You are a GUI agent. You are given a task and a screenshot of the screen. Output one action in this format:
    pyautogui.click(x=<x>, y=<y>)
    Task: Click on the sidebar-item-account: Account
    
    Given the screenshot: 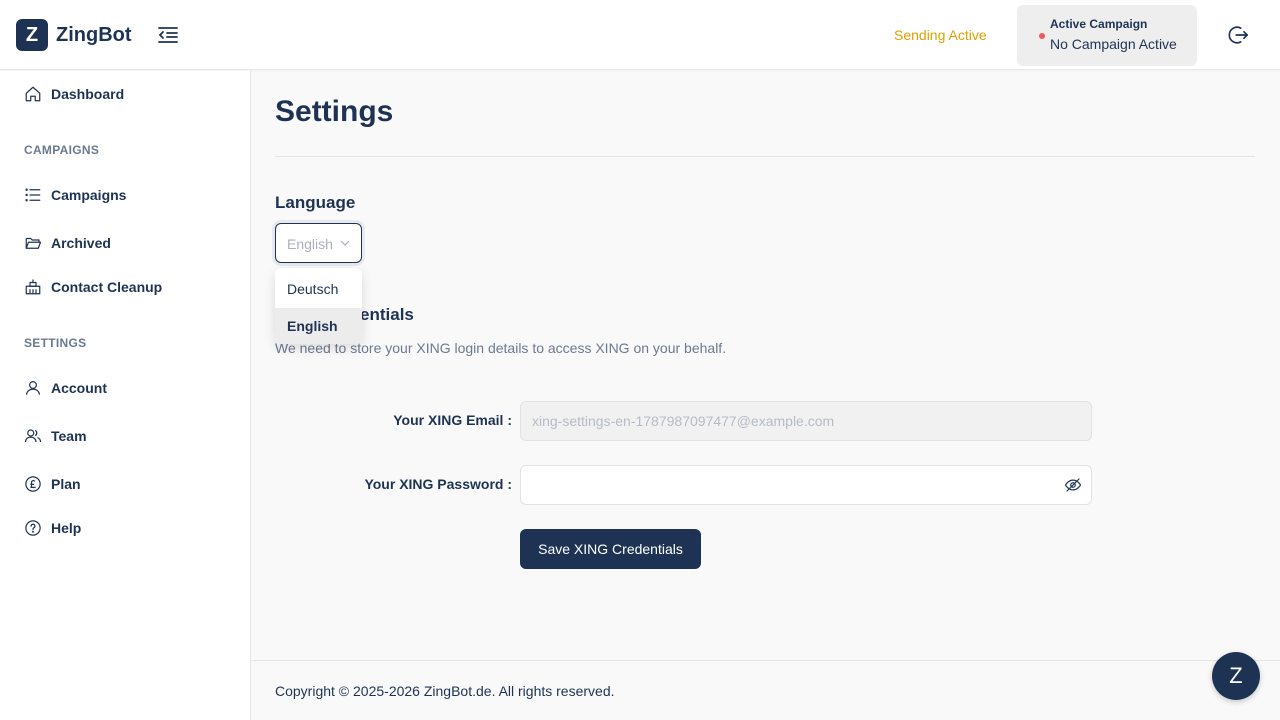 What is the action you would take?
    pyautogui.click(x=65, y=388)
    